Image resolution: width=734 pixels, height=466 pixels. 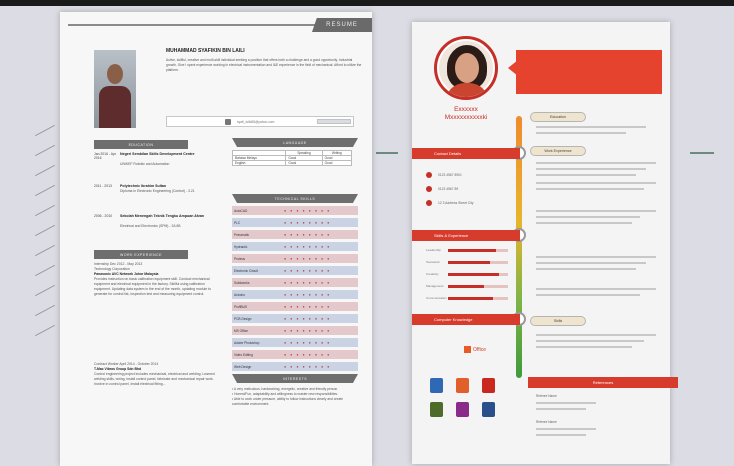 What do you see at coordinates (466, 235) in the screenshot?
I see `skills-experience-heading: Skills & Experience` at bounding box center [466, 235].